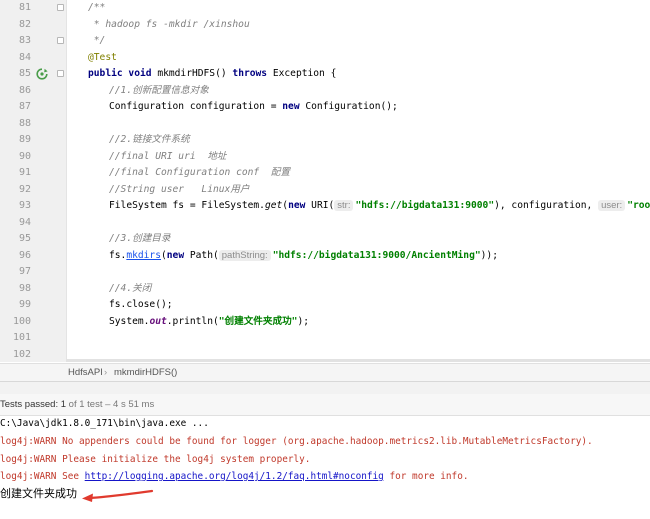 This screenshot has height=519, width=650. Describe the element at coordinates (118, 495) in the screenshot. I see `red-arrow-icon` at that location.